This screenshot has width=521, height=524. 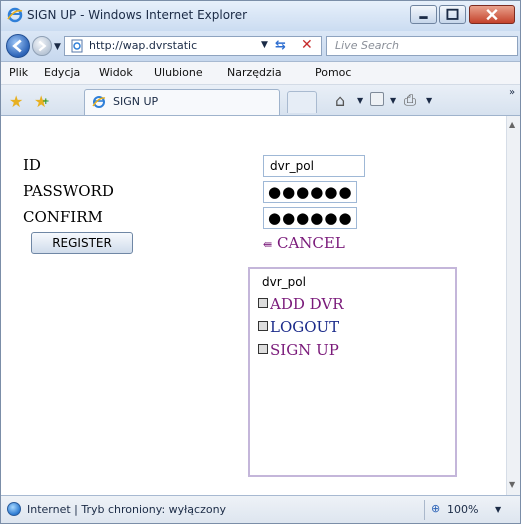 I want to click on history-dropdown-icon: ▼, so click(x=57, y=47).